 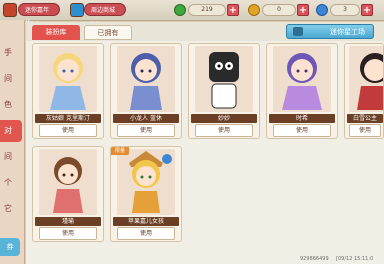 I want to click on outfit-card: 灰姑娘 克里斯汀 使用, so click(x=68, y=91).